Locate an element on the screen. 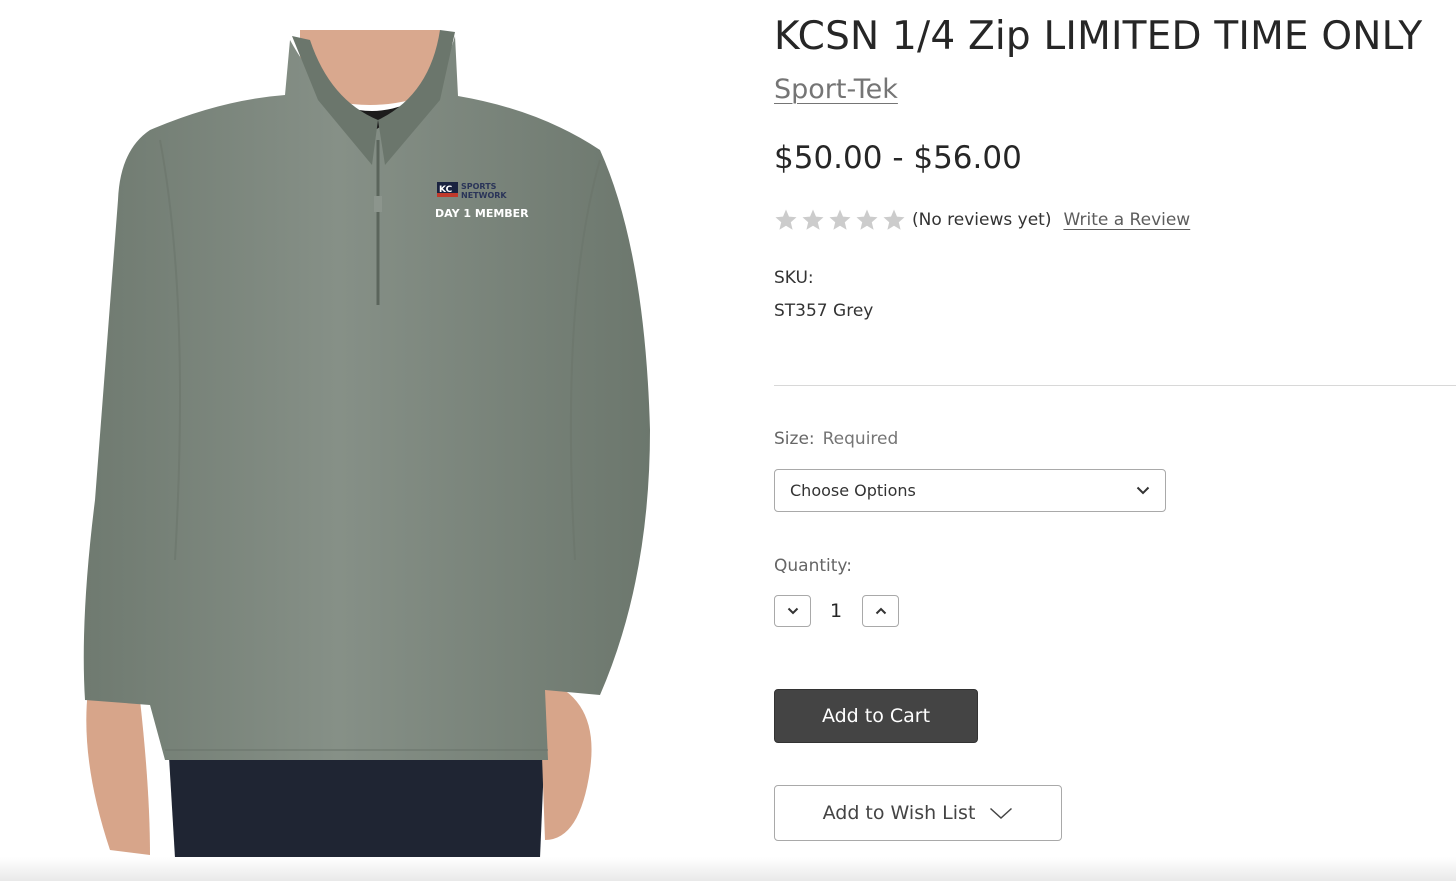  quantity-label: Quantity: is located at coordinates (813, 566).